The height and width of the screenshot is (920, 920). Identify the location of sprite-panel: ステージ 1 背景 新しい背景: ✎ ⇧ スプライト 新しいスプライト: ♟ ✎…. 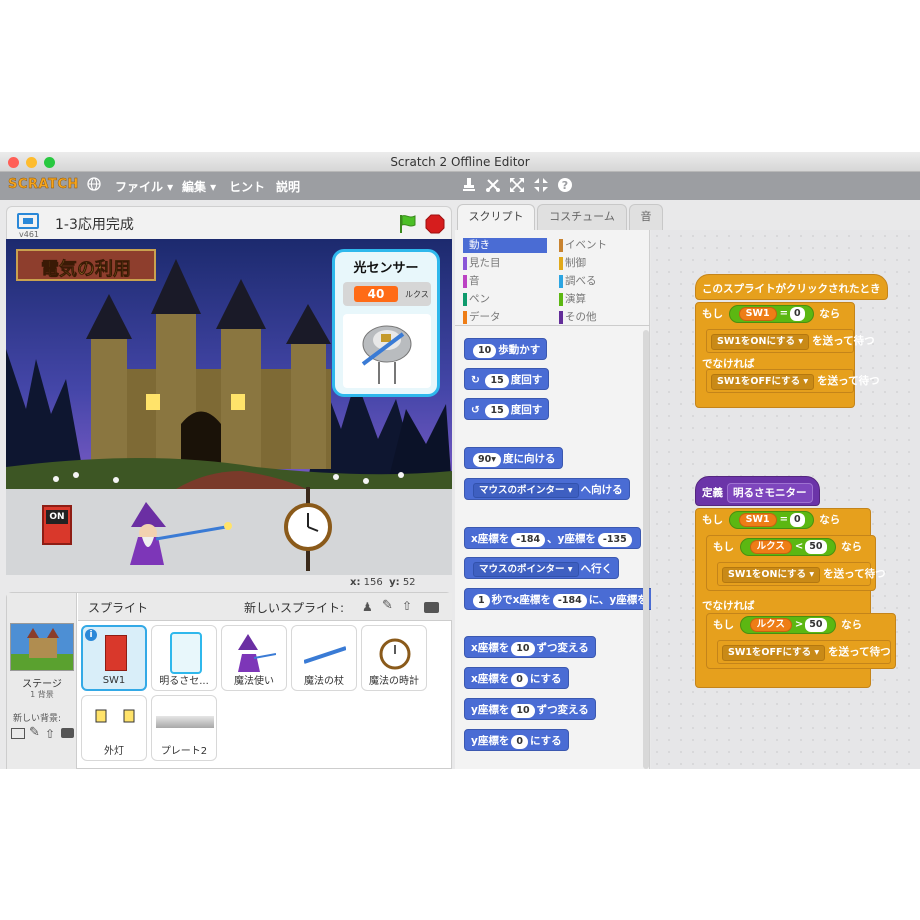
(229, 680).